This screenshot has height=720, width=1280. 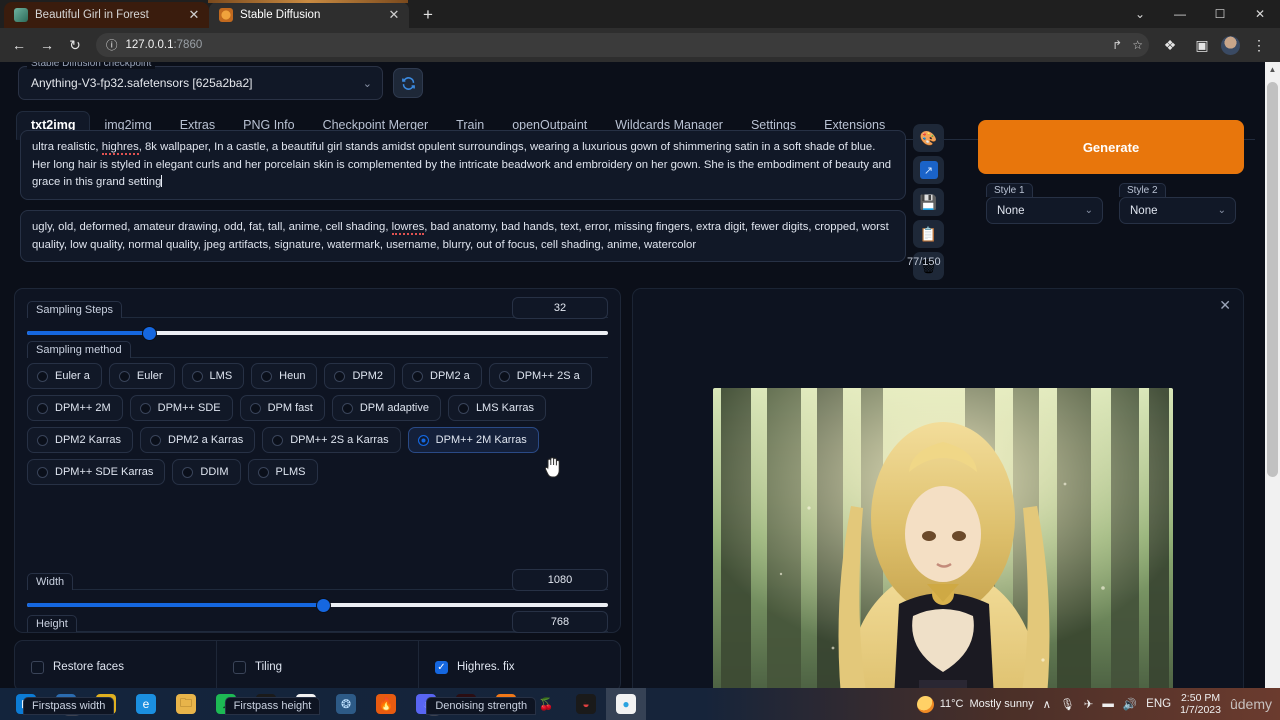 I want to click on arrow-icon: ↗, so click(x=928, y=170).